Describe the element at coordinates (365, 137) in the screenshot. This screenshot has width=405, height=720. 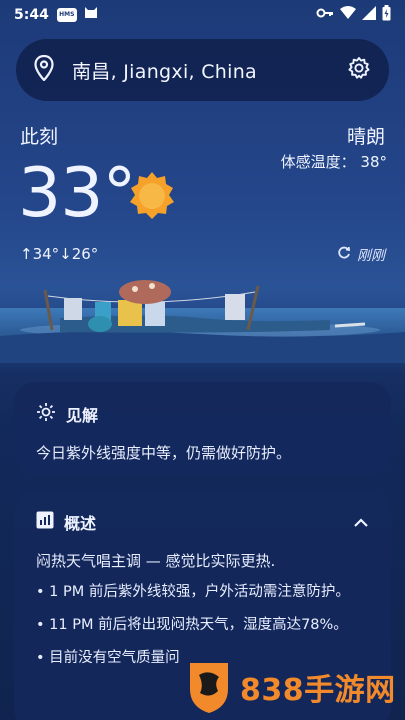
I see `weather-condition: 晴朗` at that location.